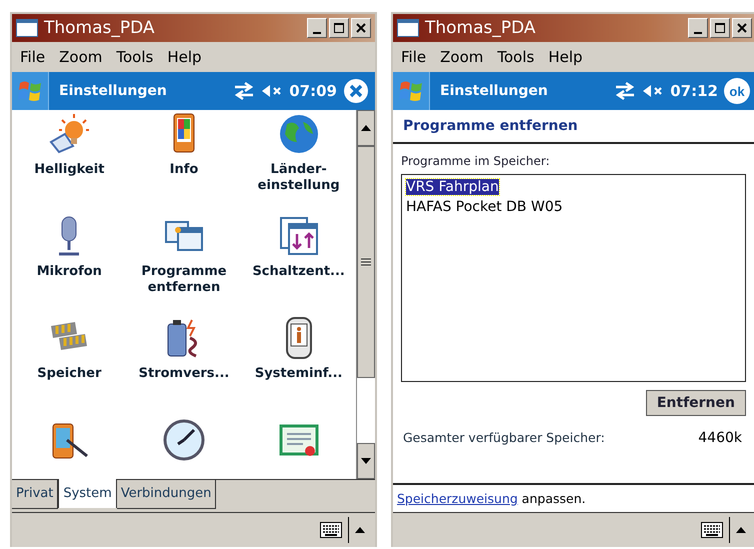  What do you see at coordinates (694, 91) in the screenshot?
I see `clock-time: 07:12` at bounding box center [694, 91].